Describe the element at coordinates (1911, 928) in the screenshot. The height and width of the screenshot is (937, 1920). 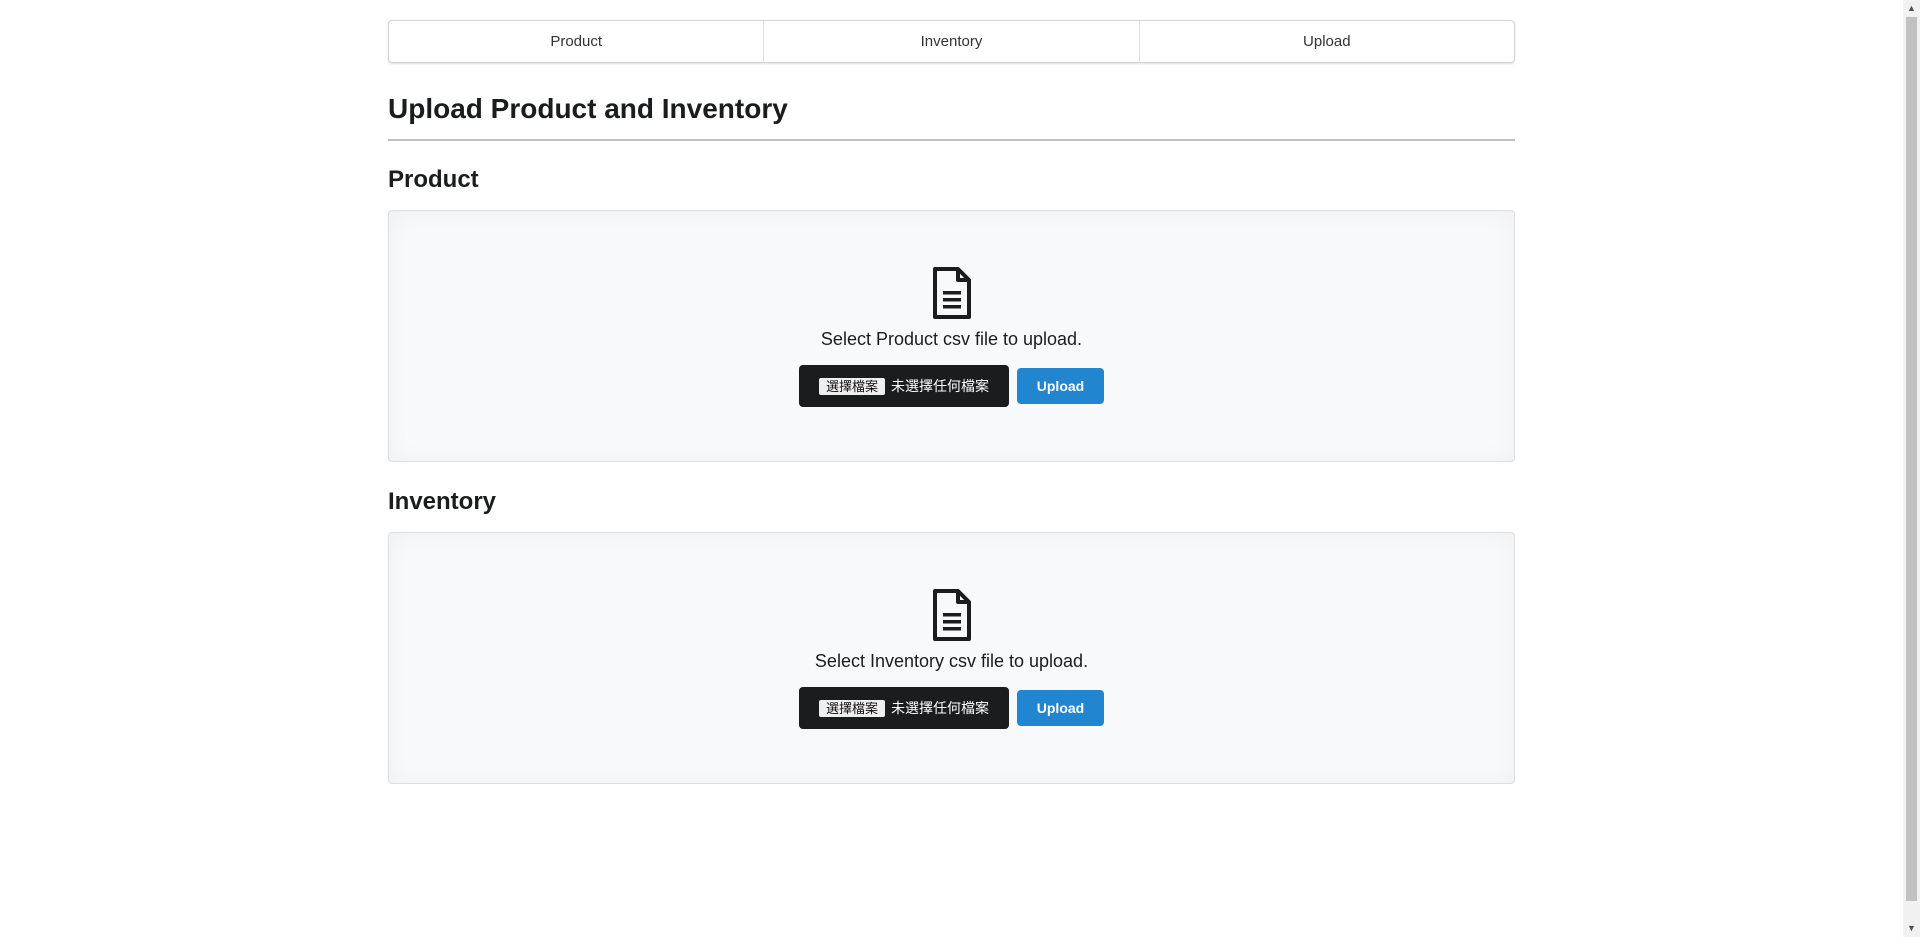
I see `scroll-down-arrow-icon: ▼` at that location.